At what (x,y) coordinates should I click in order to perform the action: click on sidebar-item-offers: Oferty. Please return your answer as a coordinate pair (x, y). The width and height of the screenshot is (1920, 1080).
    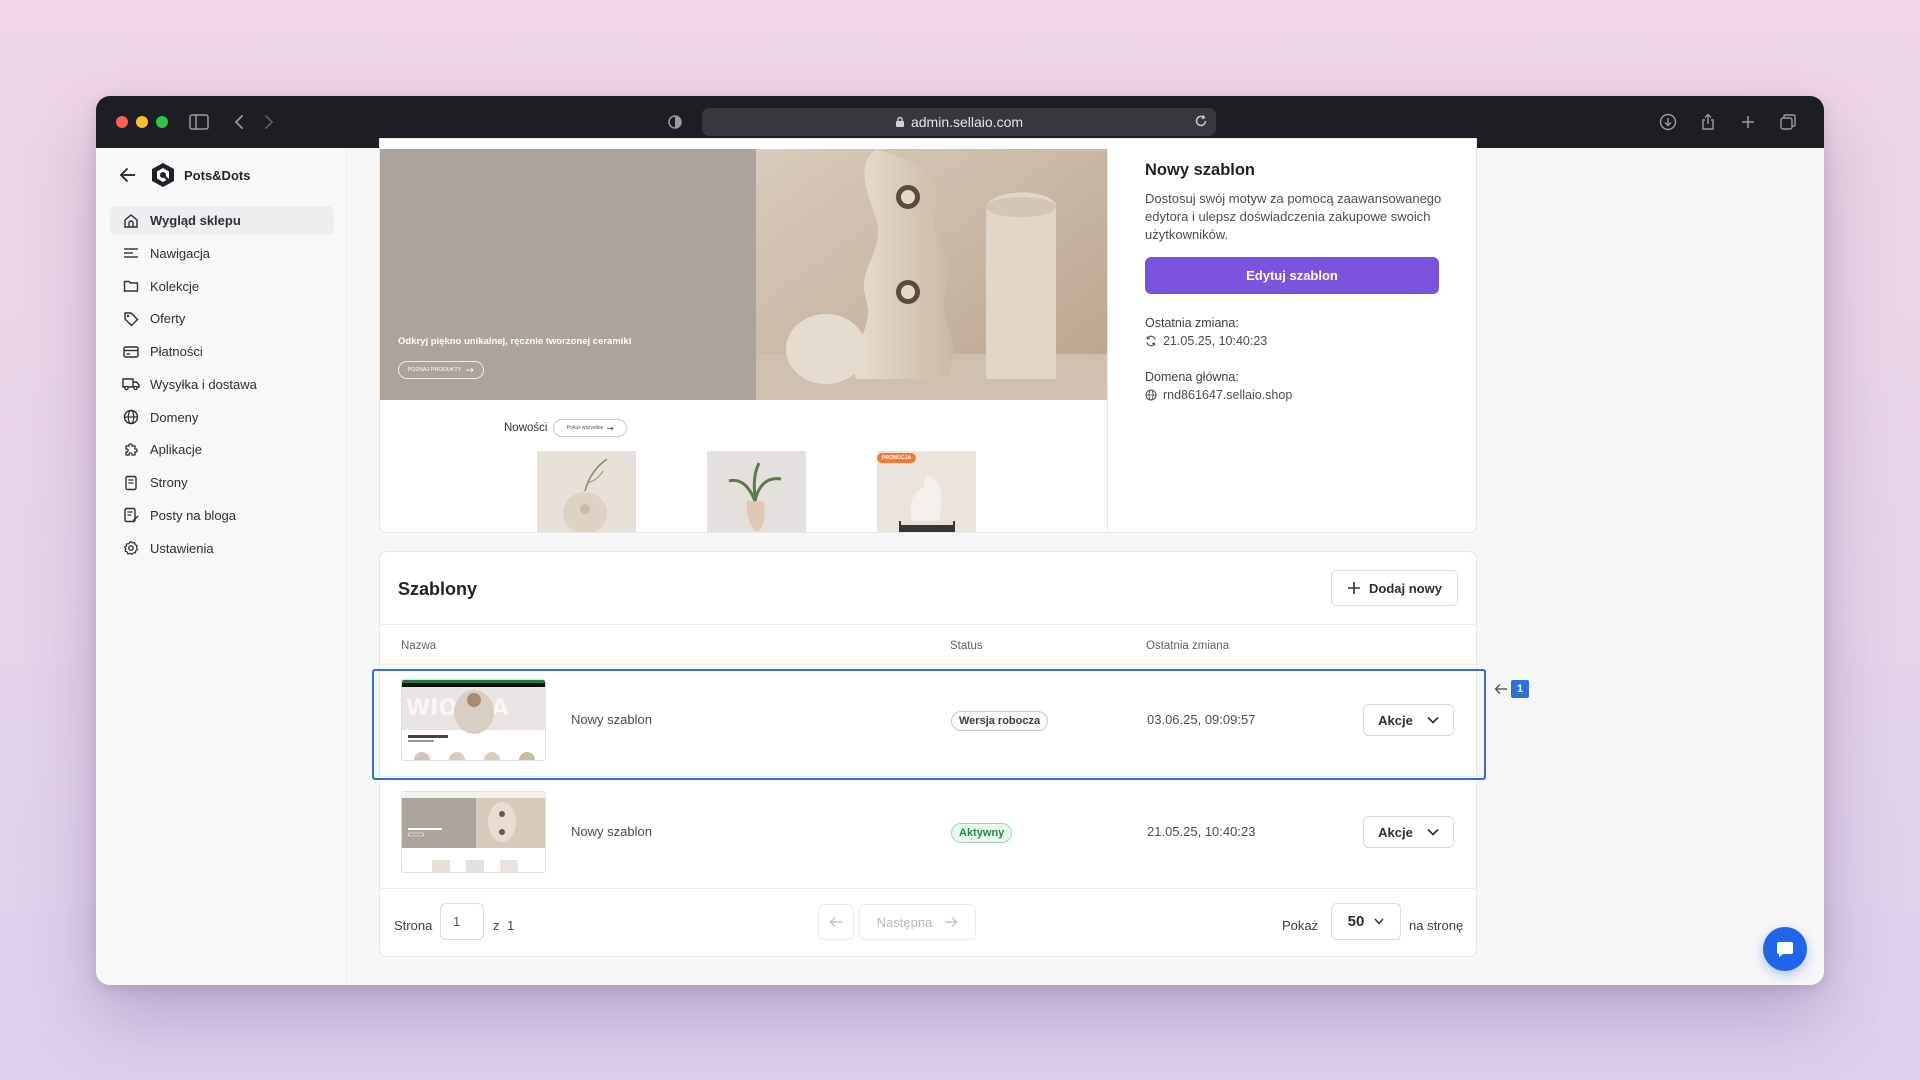
    Looking at the image, I should click on (222, 318).